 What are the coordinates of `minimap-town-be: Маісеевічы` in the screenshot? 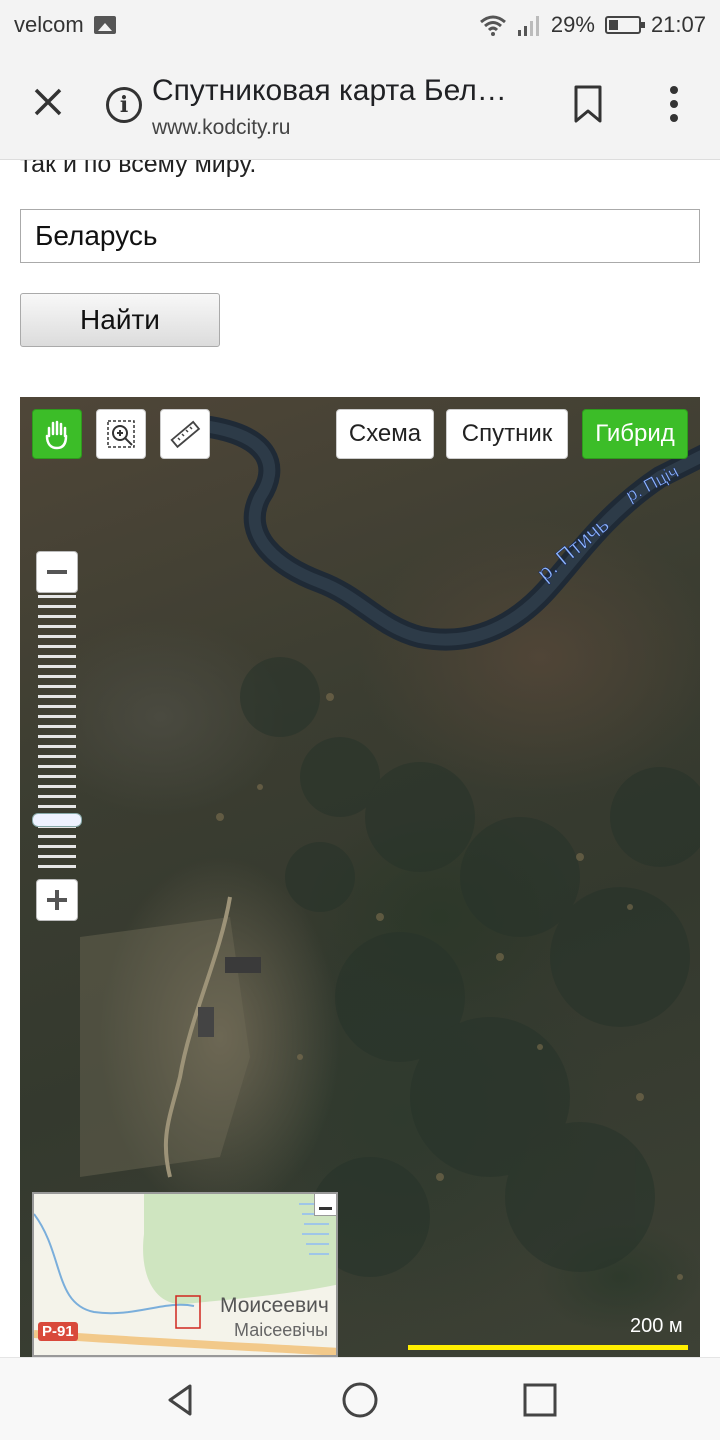 It's located at (281, 1330).